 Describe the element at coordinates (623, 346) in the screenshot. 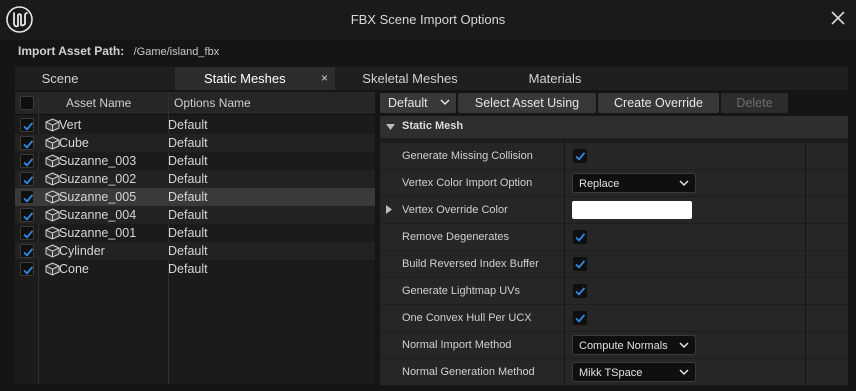

I see `dropdown-value: Compute Normals` at that location.